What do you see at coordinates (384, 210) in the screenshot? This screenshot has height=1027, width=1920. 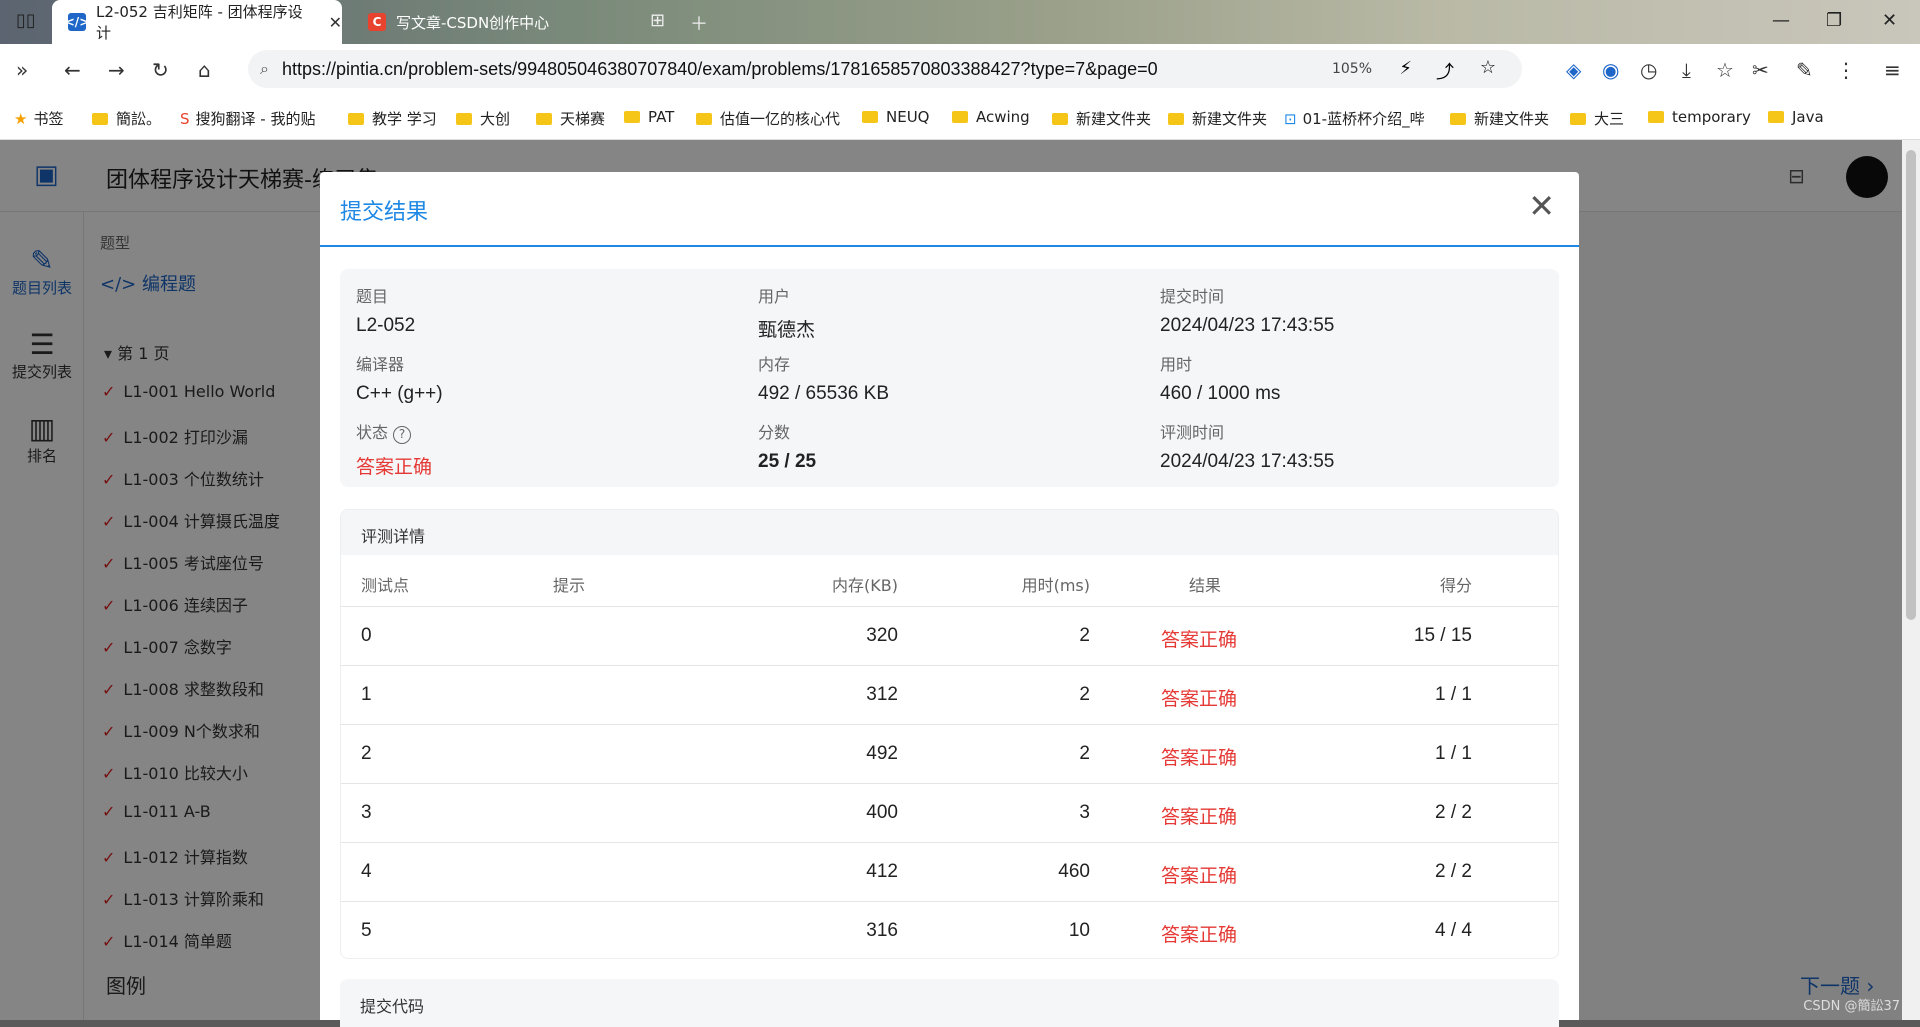 I see `dialog-title: 提交结果` at bounding box center [384, 210].